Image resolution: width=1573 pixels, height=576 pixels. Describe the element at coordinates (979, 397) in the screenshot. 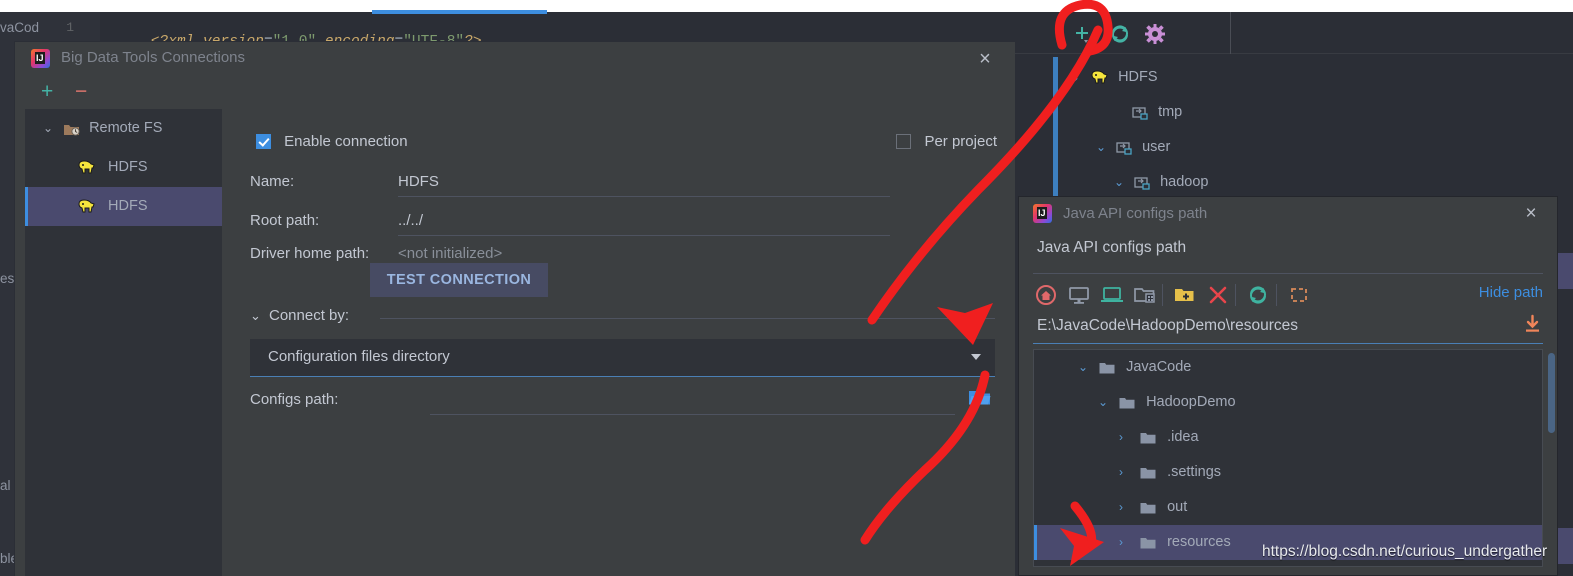

I see `browse-folder-icon` at that location.